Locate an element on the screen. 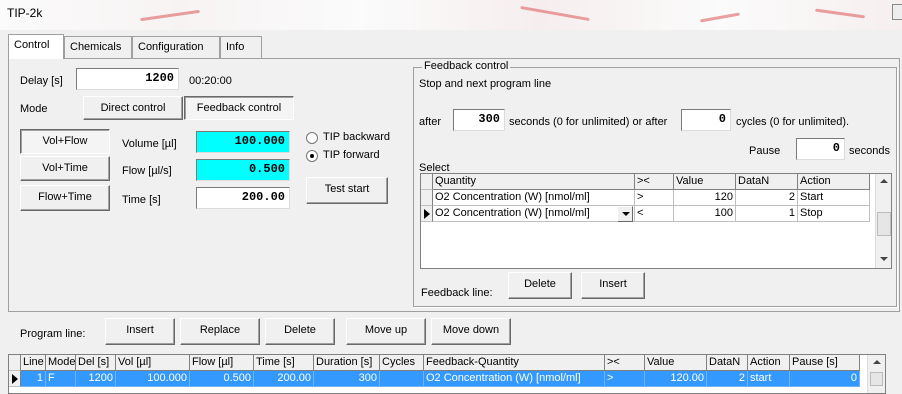  cycles-input: 0 is located at coordinates (706, 120).